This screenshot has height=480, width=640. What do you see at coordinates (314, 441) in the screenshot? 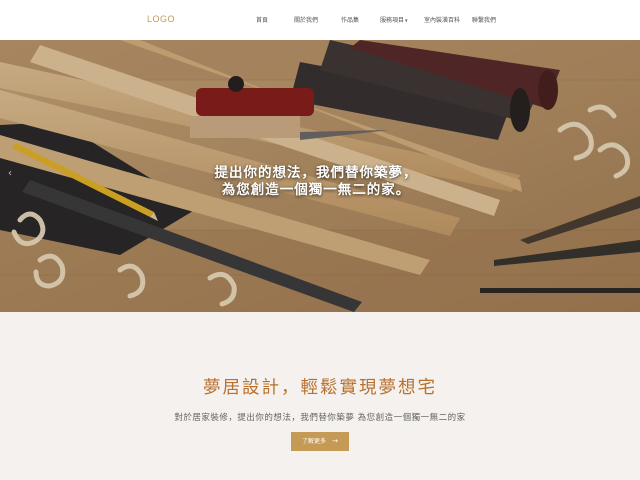
I see `learn-more-label: 了解更多` at bounding box center [314, 441].